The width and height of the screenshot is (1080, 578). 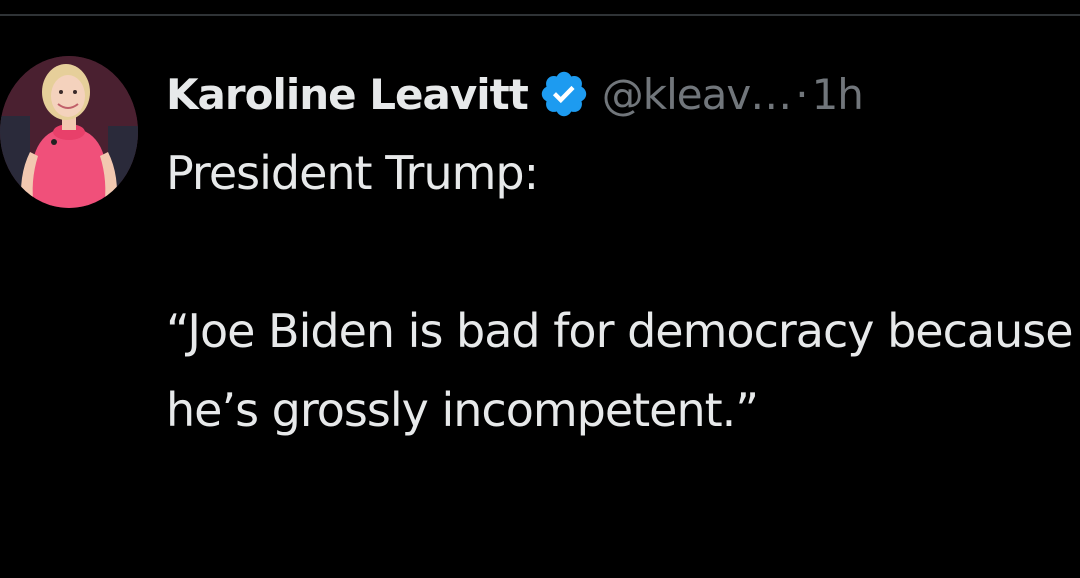 What do you see at coordinates (347, 94) in the screenshot?
I see `author-display-name: Karoline Leavitt` at bounding box center [347, 94].